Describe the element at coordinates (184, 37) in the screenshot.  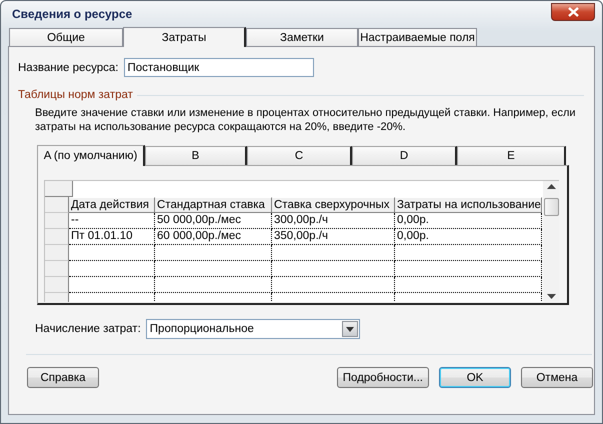
I see `tab: Затраты` at that location.